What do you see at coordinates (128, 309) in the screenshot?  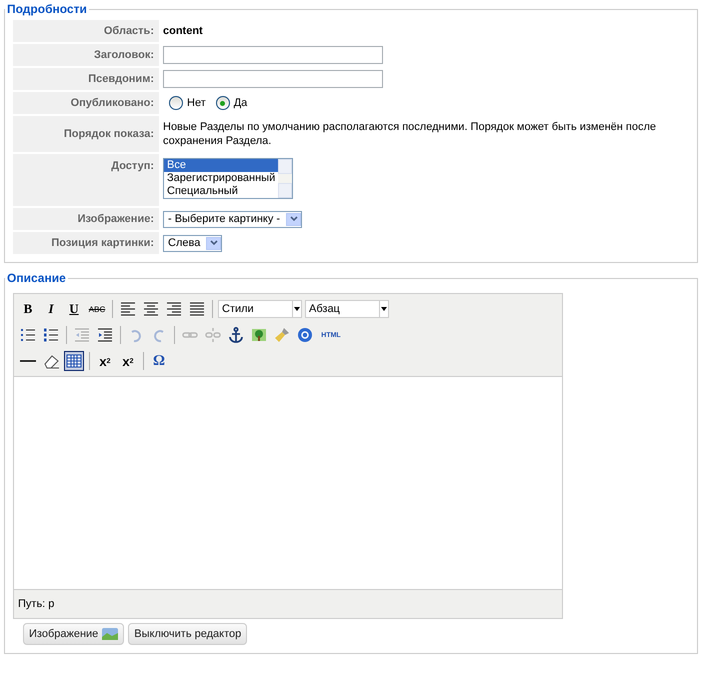 I see `align-left-icon` at bounding box center [128, 309].